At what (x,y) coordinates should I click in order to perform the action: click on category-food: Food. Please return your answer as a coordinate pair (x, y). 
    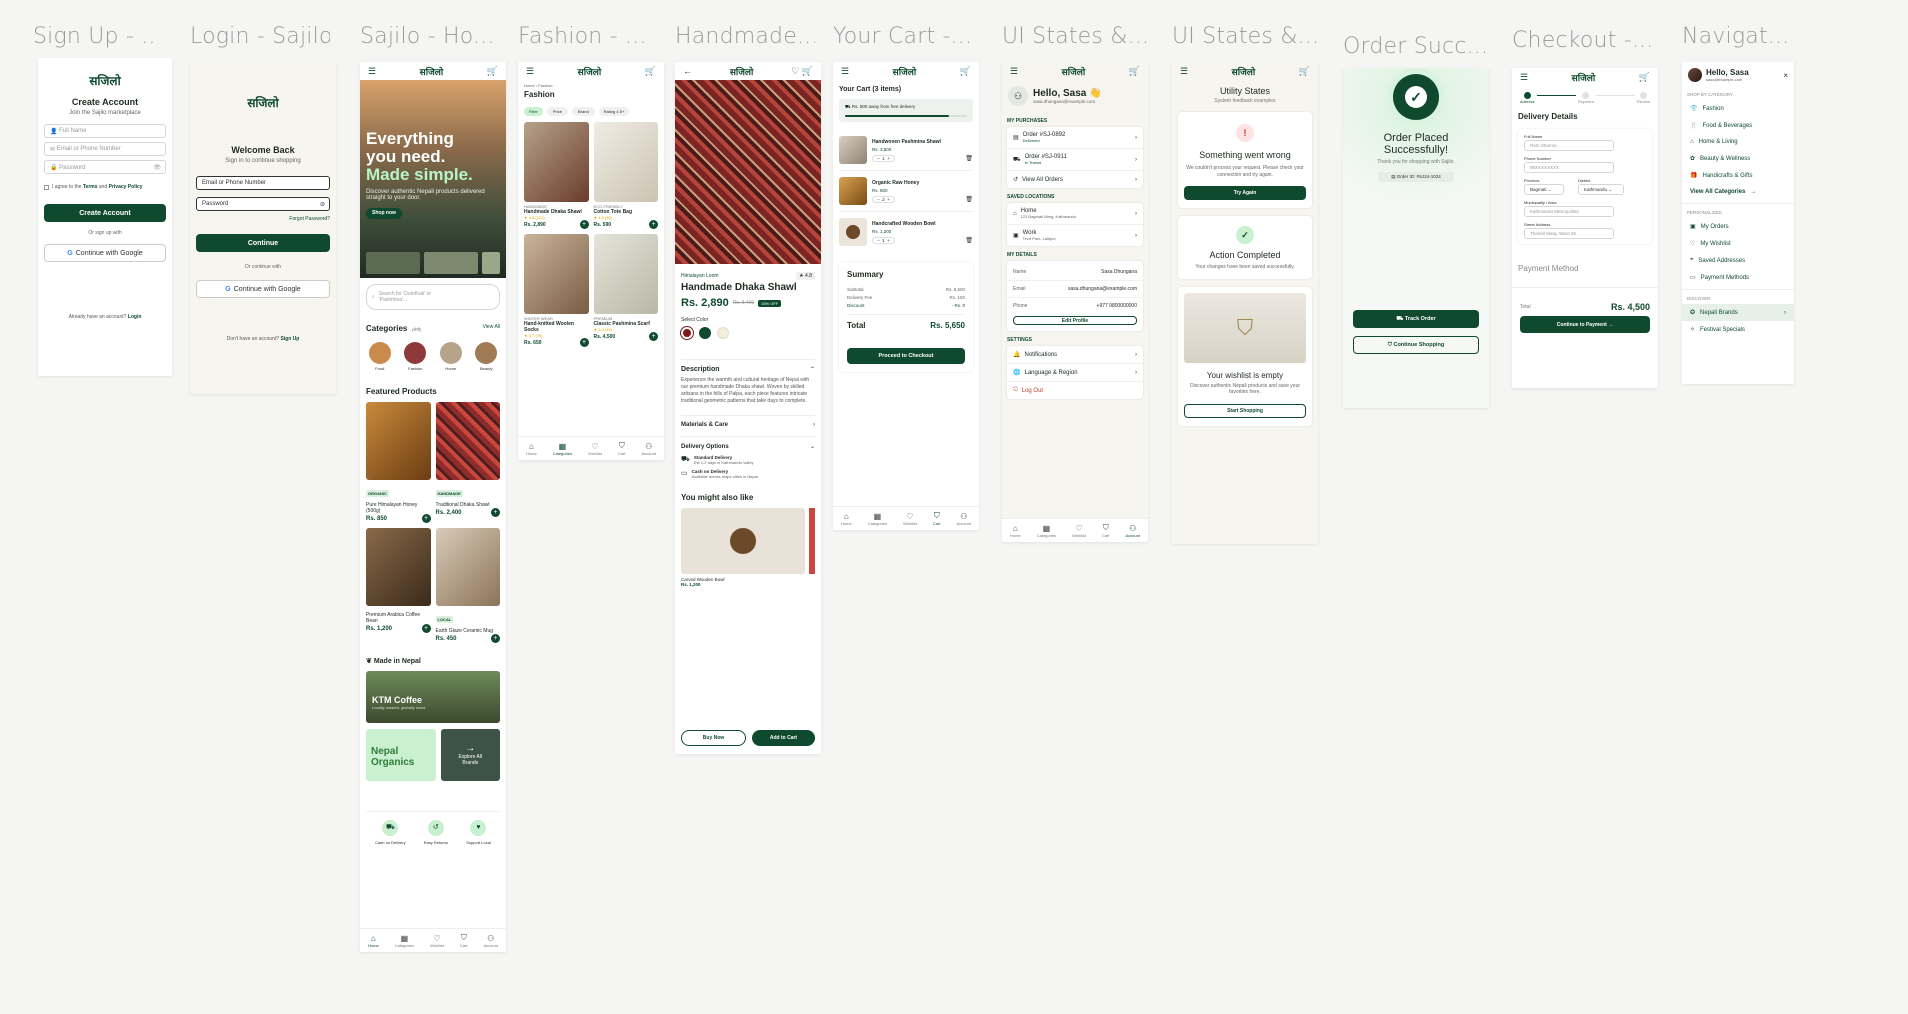
    Looking at the image, I should click on (379, 356).